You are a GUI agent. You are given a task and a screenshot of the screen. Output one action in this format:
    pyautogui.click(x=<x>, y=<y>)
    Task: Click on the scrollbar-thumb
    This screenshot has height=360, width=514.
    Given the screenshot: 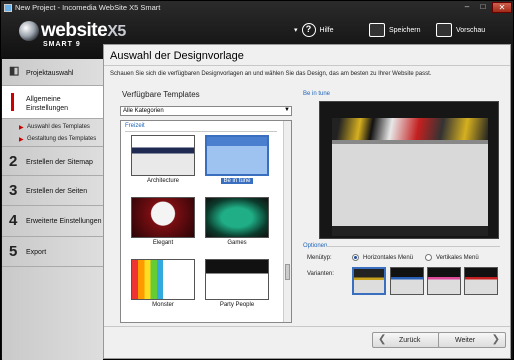 What is the action you would take?
    pyautogui.click(x=287, y=272)
    